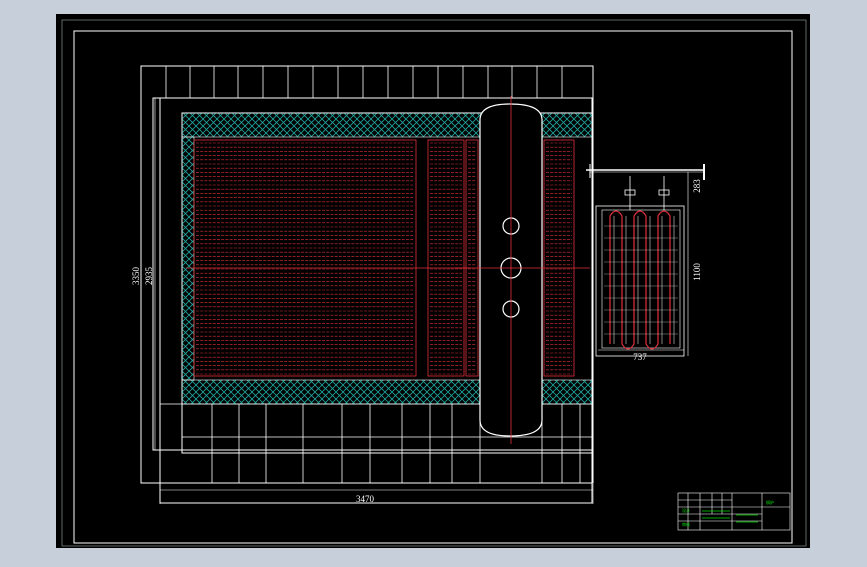 This screenshot has height=567, width=867. Describe the element at coordinates (136, 276) in the screenshot. I see `dim-outer-height: 3350` at that location.